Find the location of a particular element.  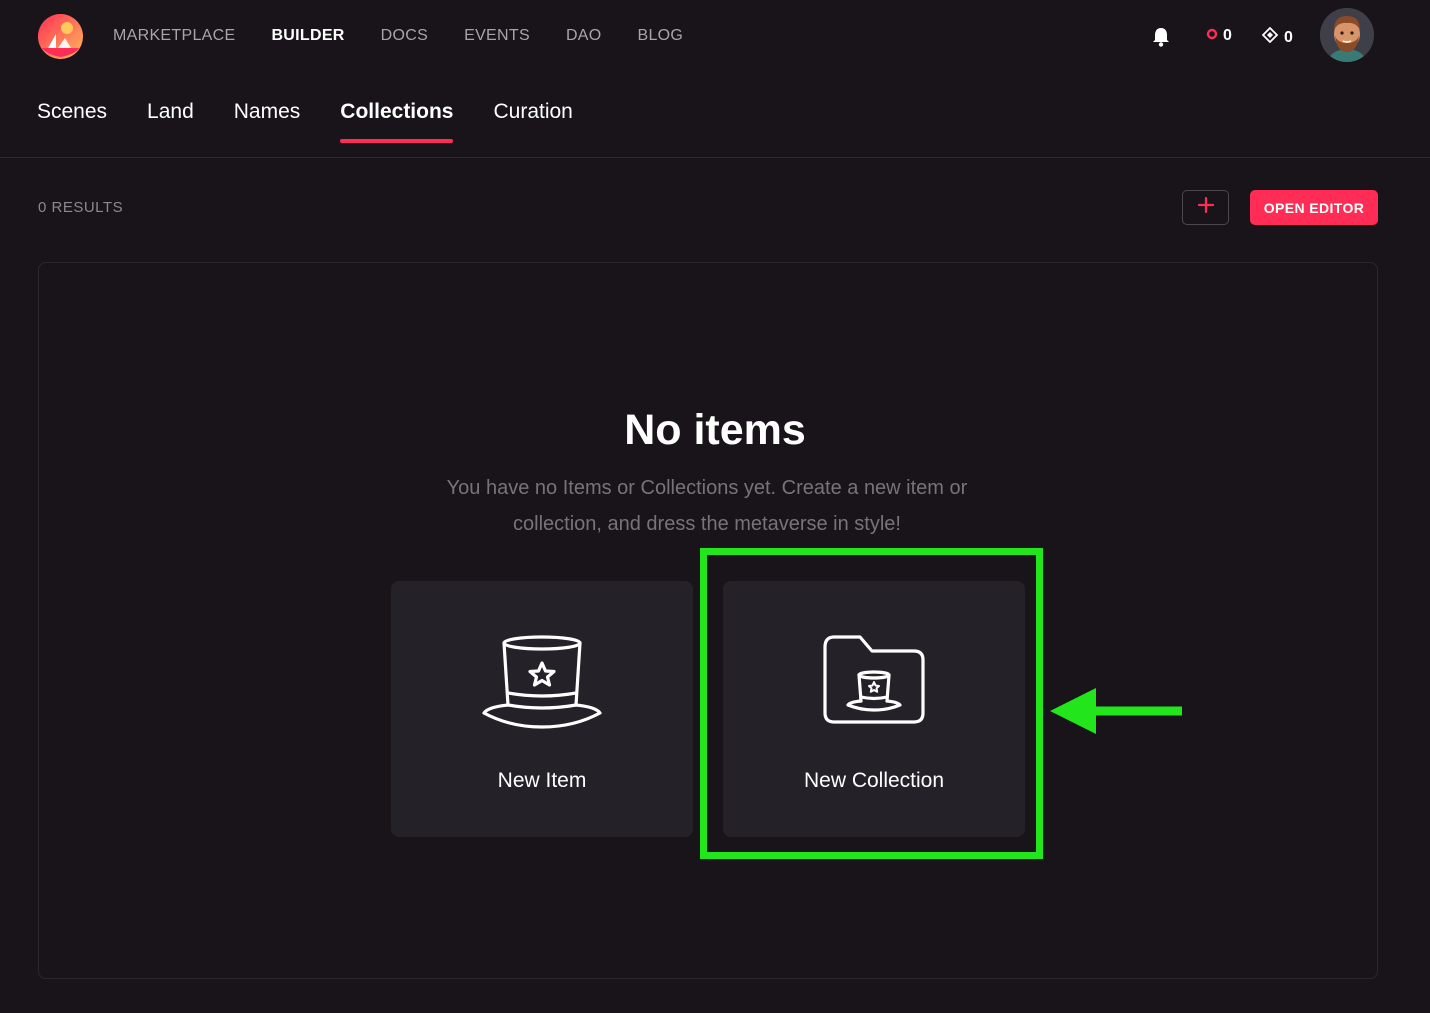

tab-land: Land is located at coordinates (170, 121).